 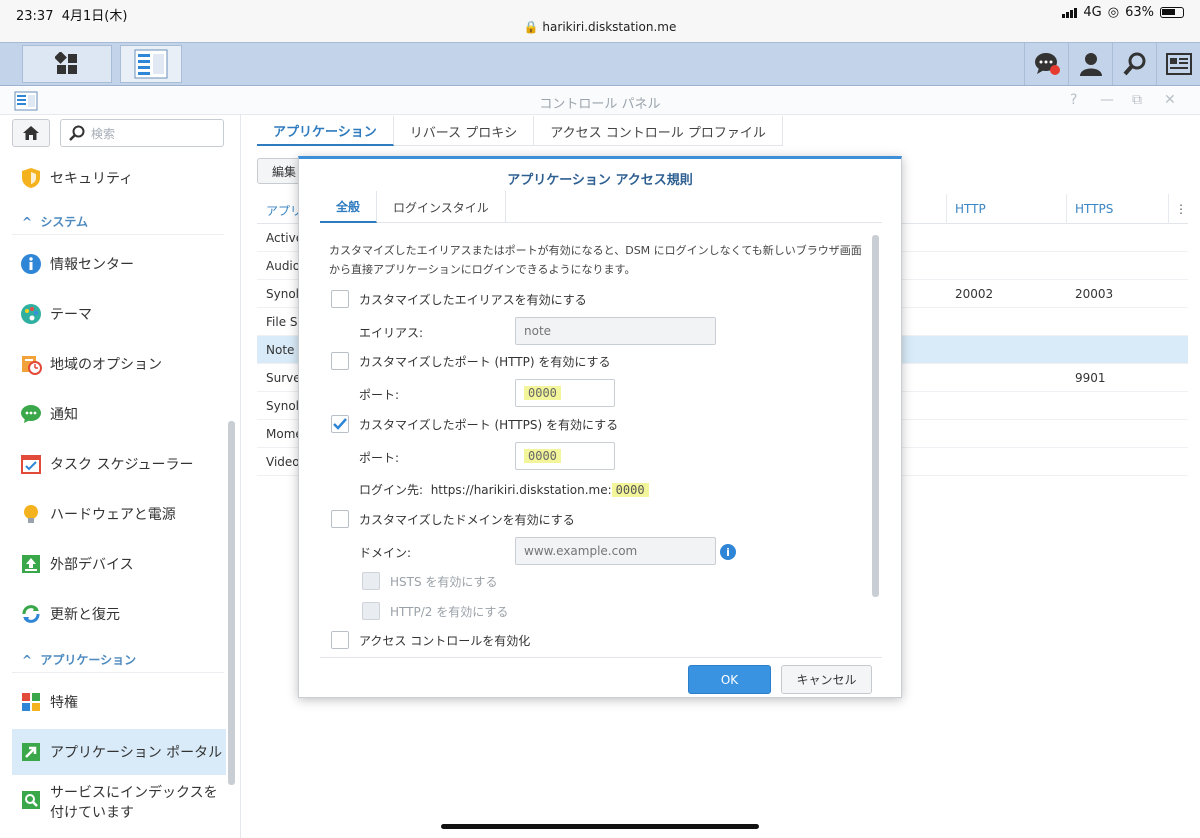 I want to click on main-menu-button, so click(x=67, y=64).